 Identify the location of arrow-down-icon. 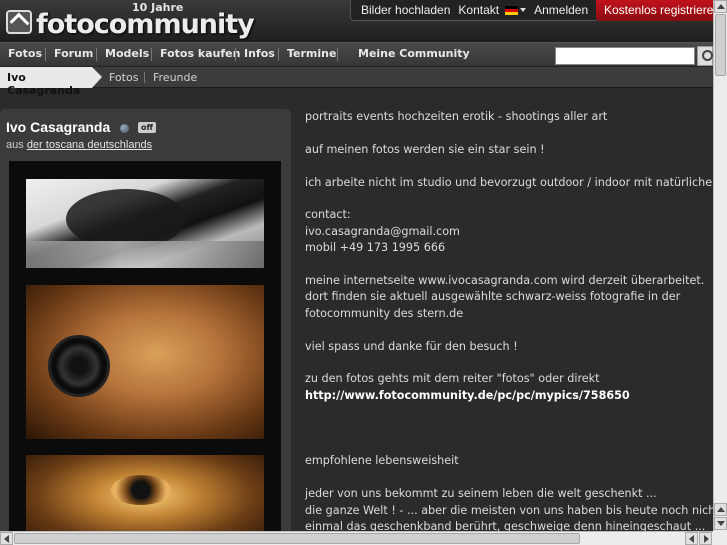
(721, 523).